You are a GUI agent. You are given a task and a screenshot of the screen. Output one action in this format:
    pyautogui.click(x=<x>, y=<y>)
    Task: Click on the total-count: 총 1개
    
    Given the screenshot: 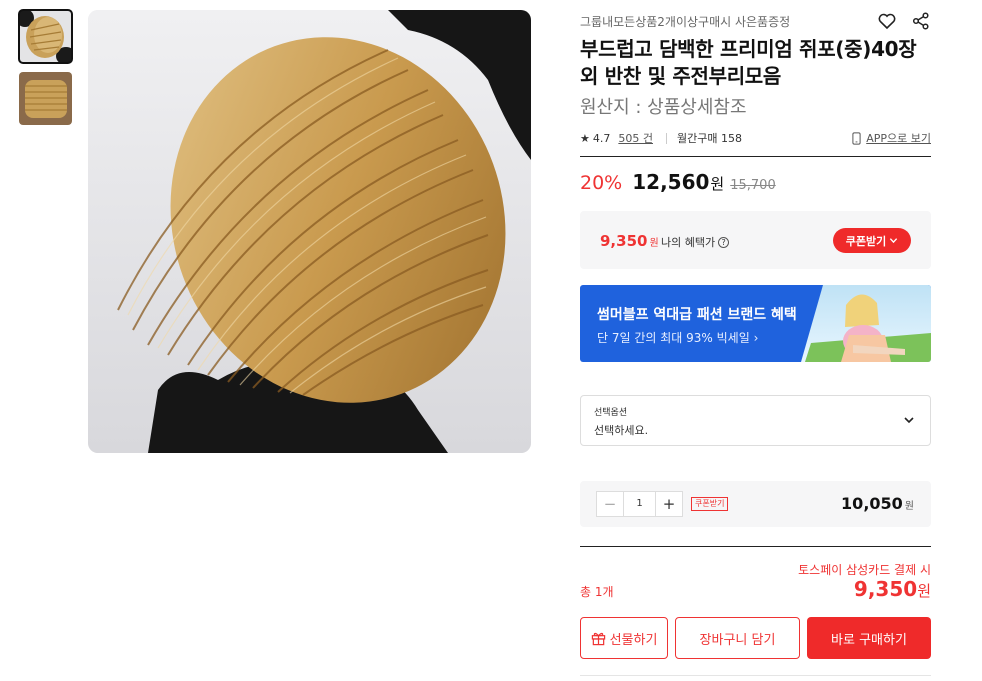 What is the action you would take?
    pyautogui.click(x=597, y=592)
    